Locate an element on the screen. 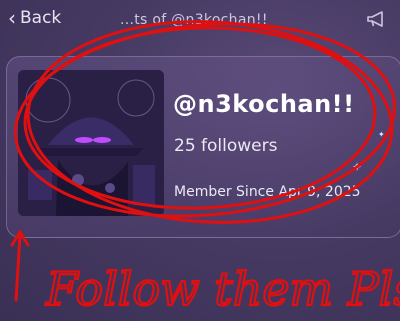  followers-count: 25 followers is located at coordinates (225, 146).